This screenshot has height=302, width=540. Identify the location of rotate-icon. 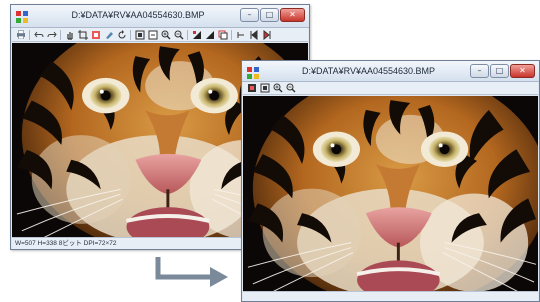
(121, 34).